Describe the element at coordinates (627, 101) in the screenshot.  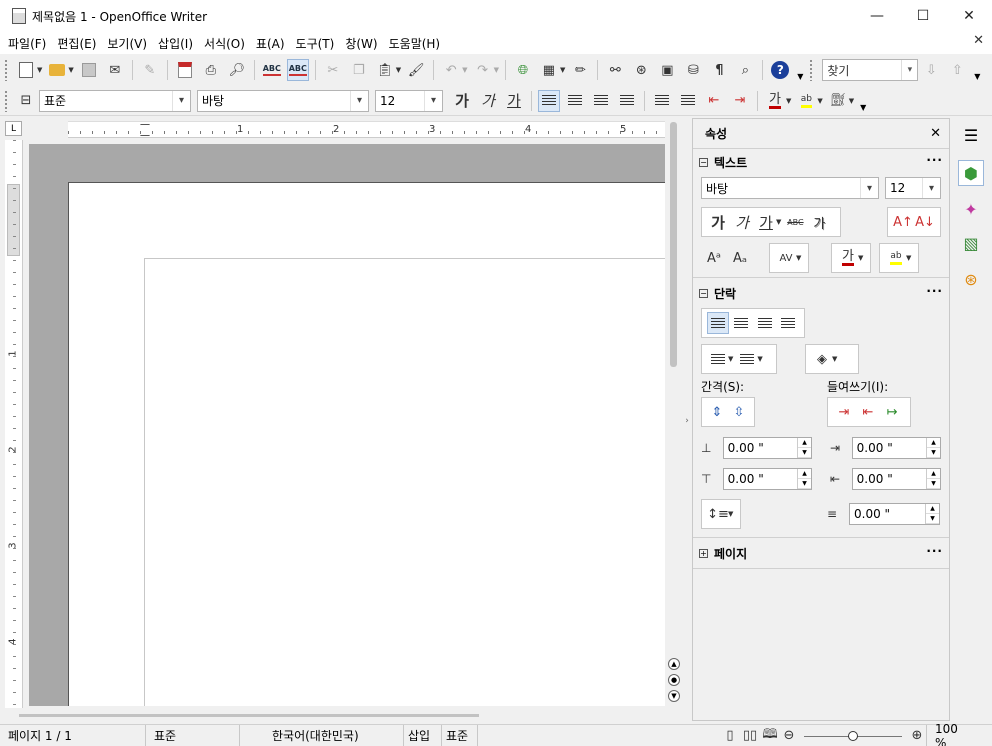
I see `justify-button` at that location.